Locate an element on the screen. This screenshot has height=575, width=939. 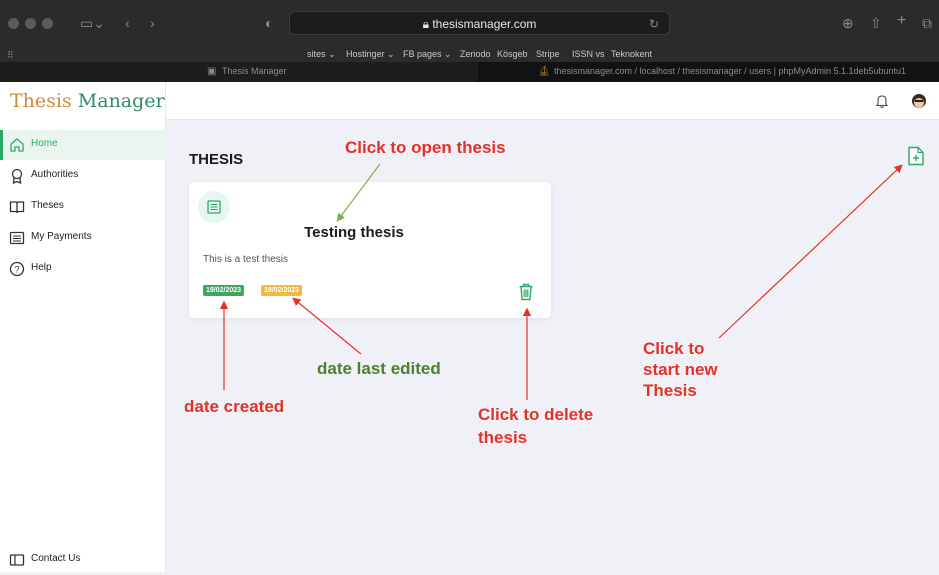
annotation-new-3: Thesis is located at coordinates (670, 390).